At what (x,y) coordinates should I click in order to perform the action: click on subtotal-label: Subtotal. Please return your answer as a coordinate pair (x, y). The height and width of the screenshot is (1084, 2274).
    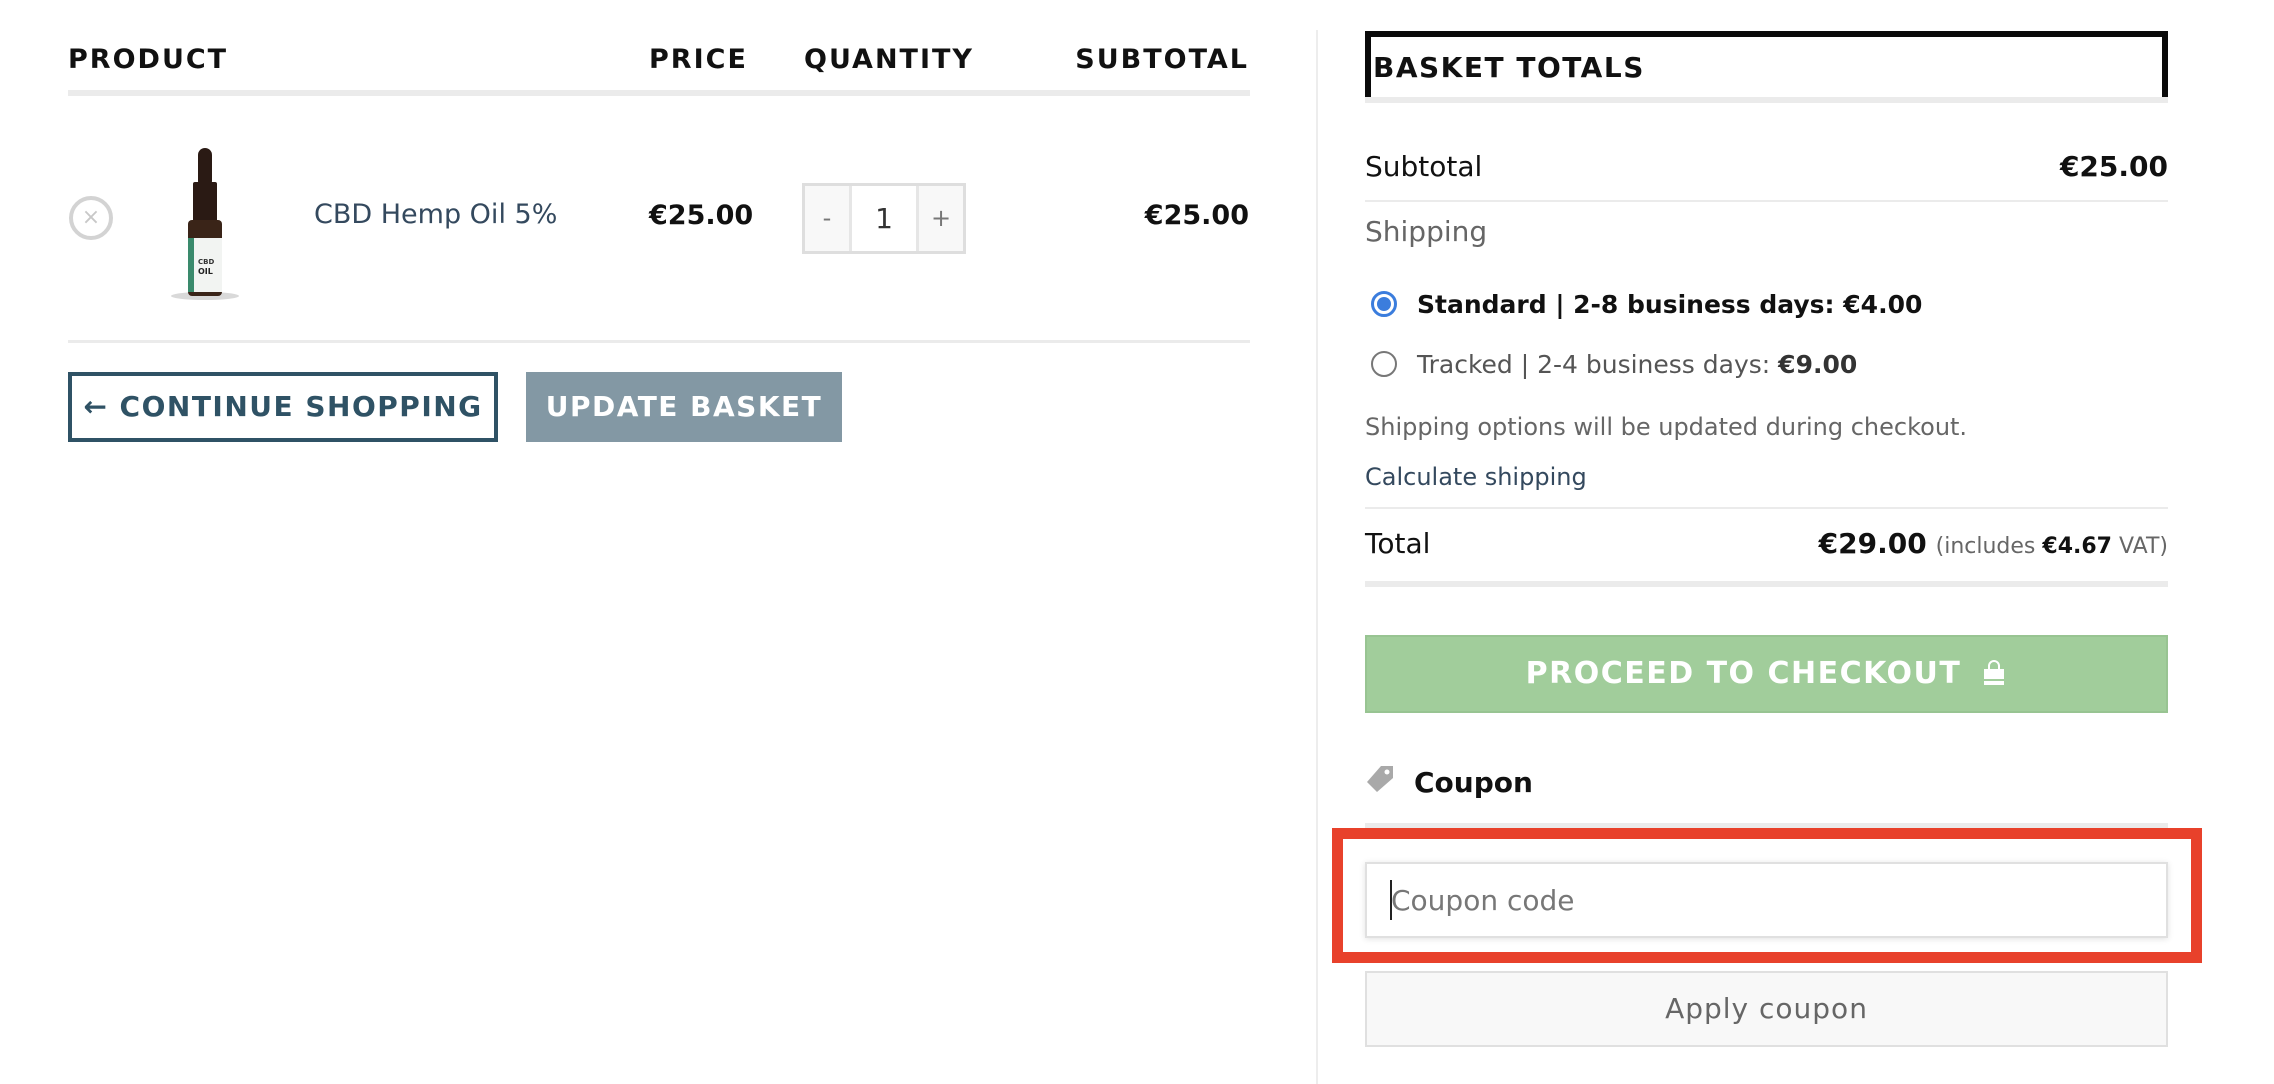
    Looking at the image, I should click on (1424, 166).